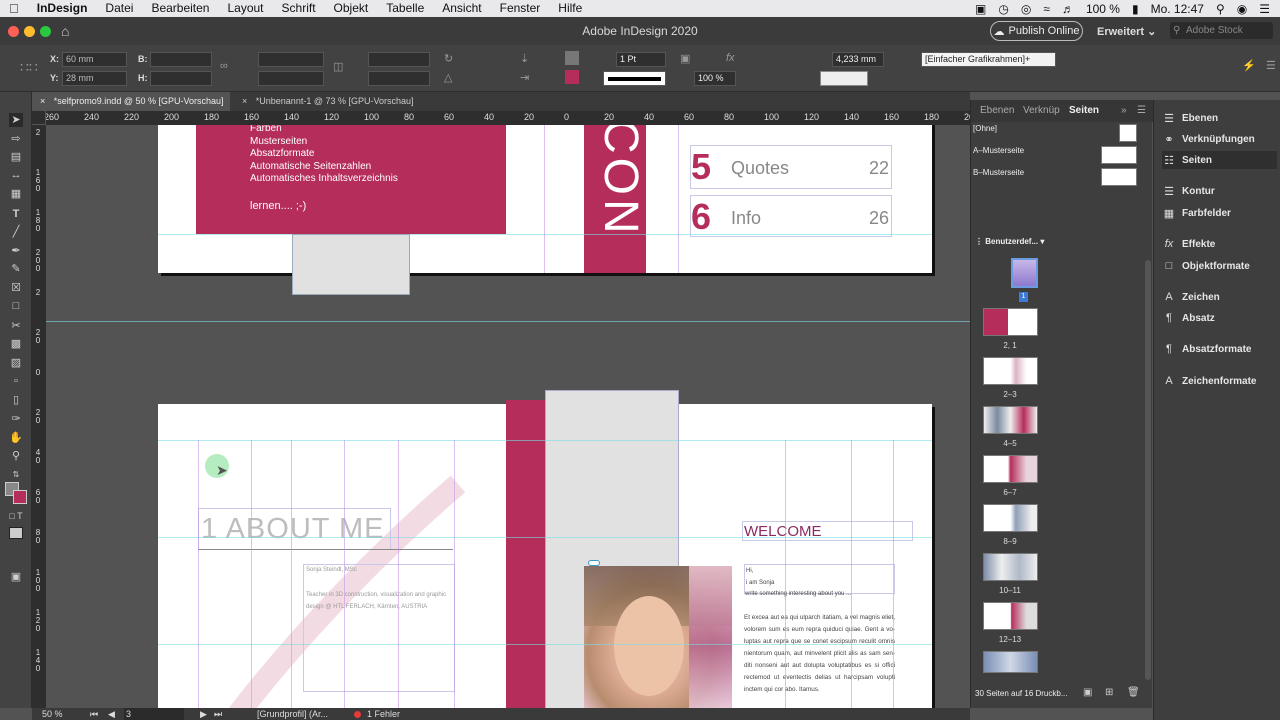 The width and height of the screenshot is (1280, 720). What do you see at coordinates (218, 714) in the screenshot?
I see `last-page-icon: ⏭` at bounding box center [218, 714].